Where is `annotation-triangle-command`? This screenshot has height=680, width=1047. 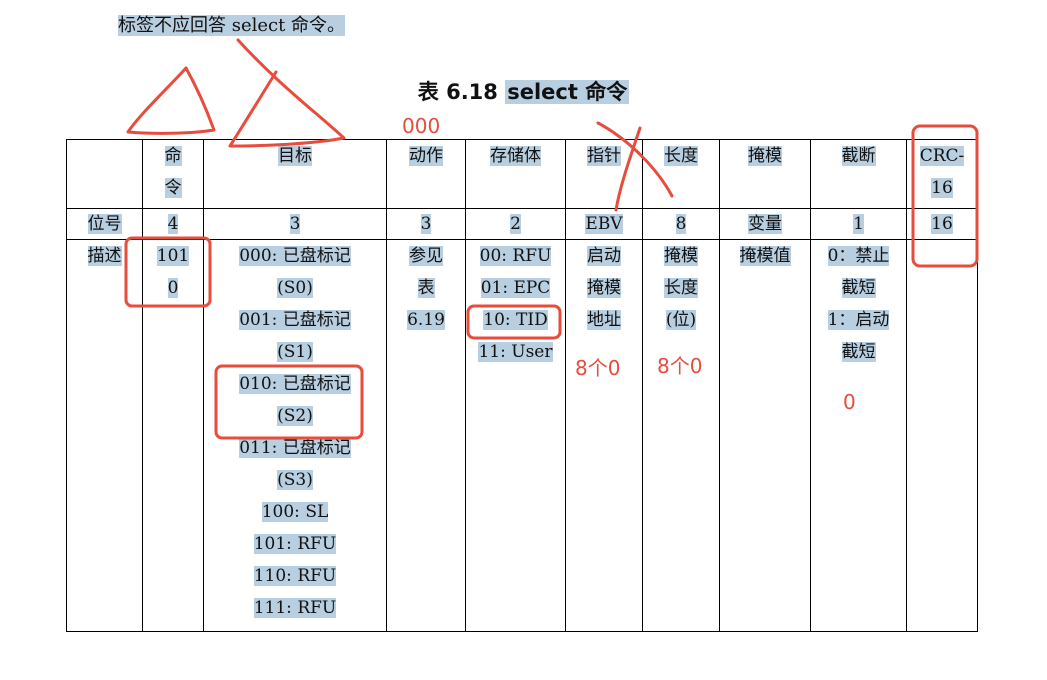 annotation-triangle-command is located at coordinates (171, 100).